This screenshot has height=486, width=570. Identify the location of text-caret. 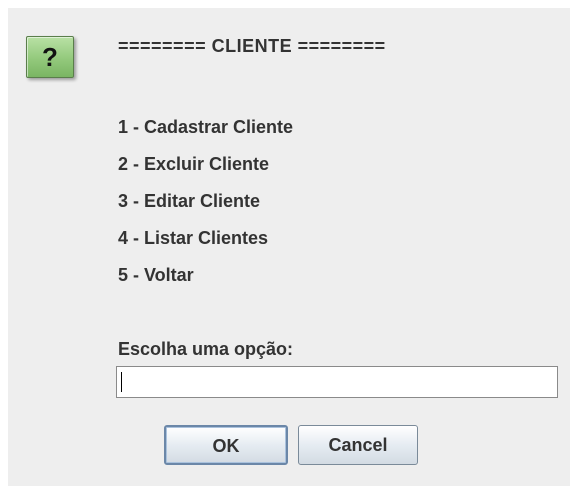
(121, 382).